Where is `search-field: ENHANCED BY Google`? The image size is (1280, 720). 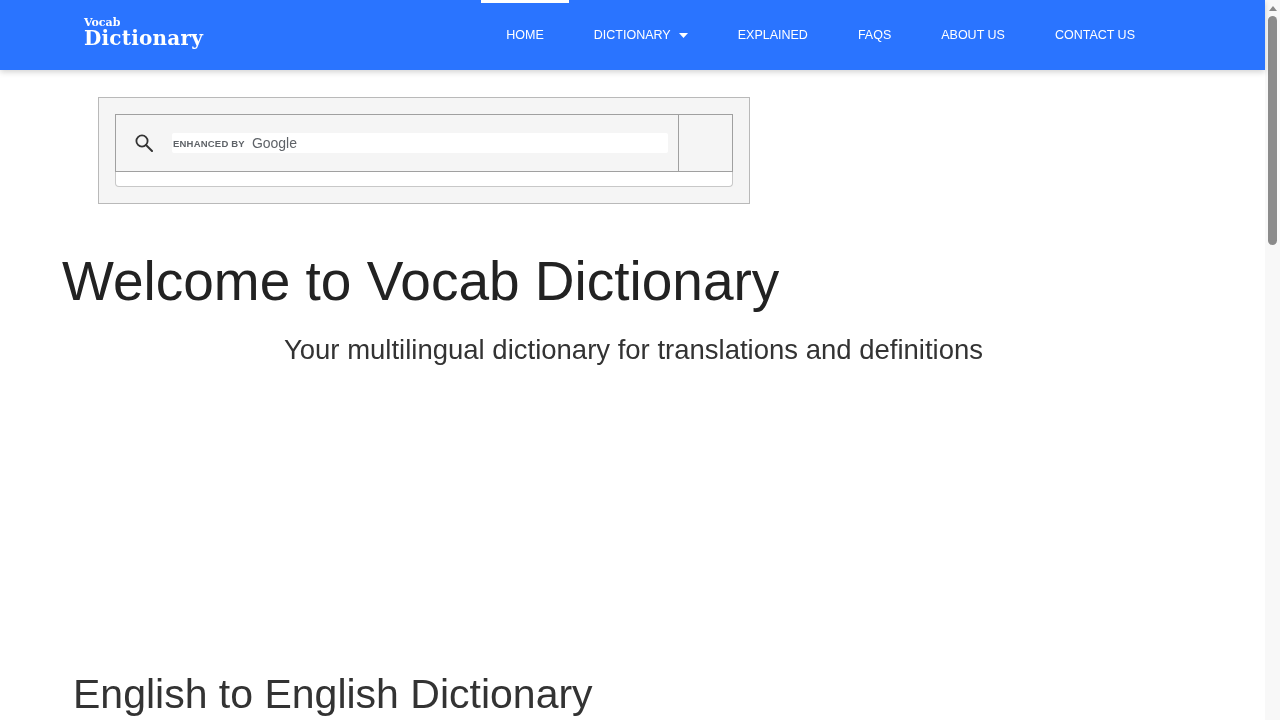 search-field: ENHANCED BY Google is located at coordinates (420, 143).